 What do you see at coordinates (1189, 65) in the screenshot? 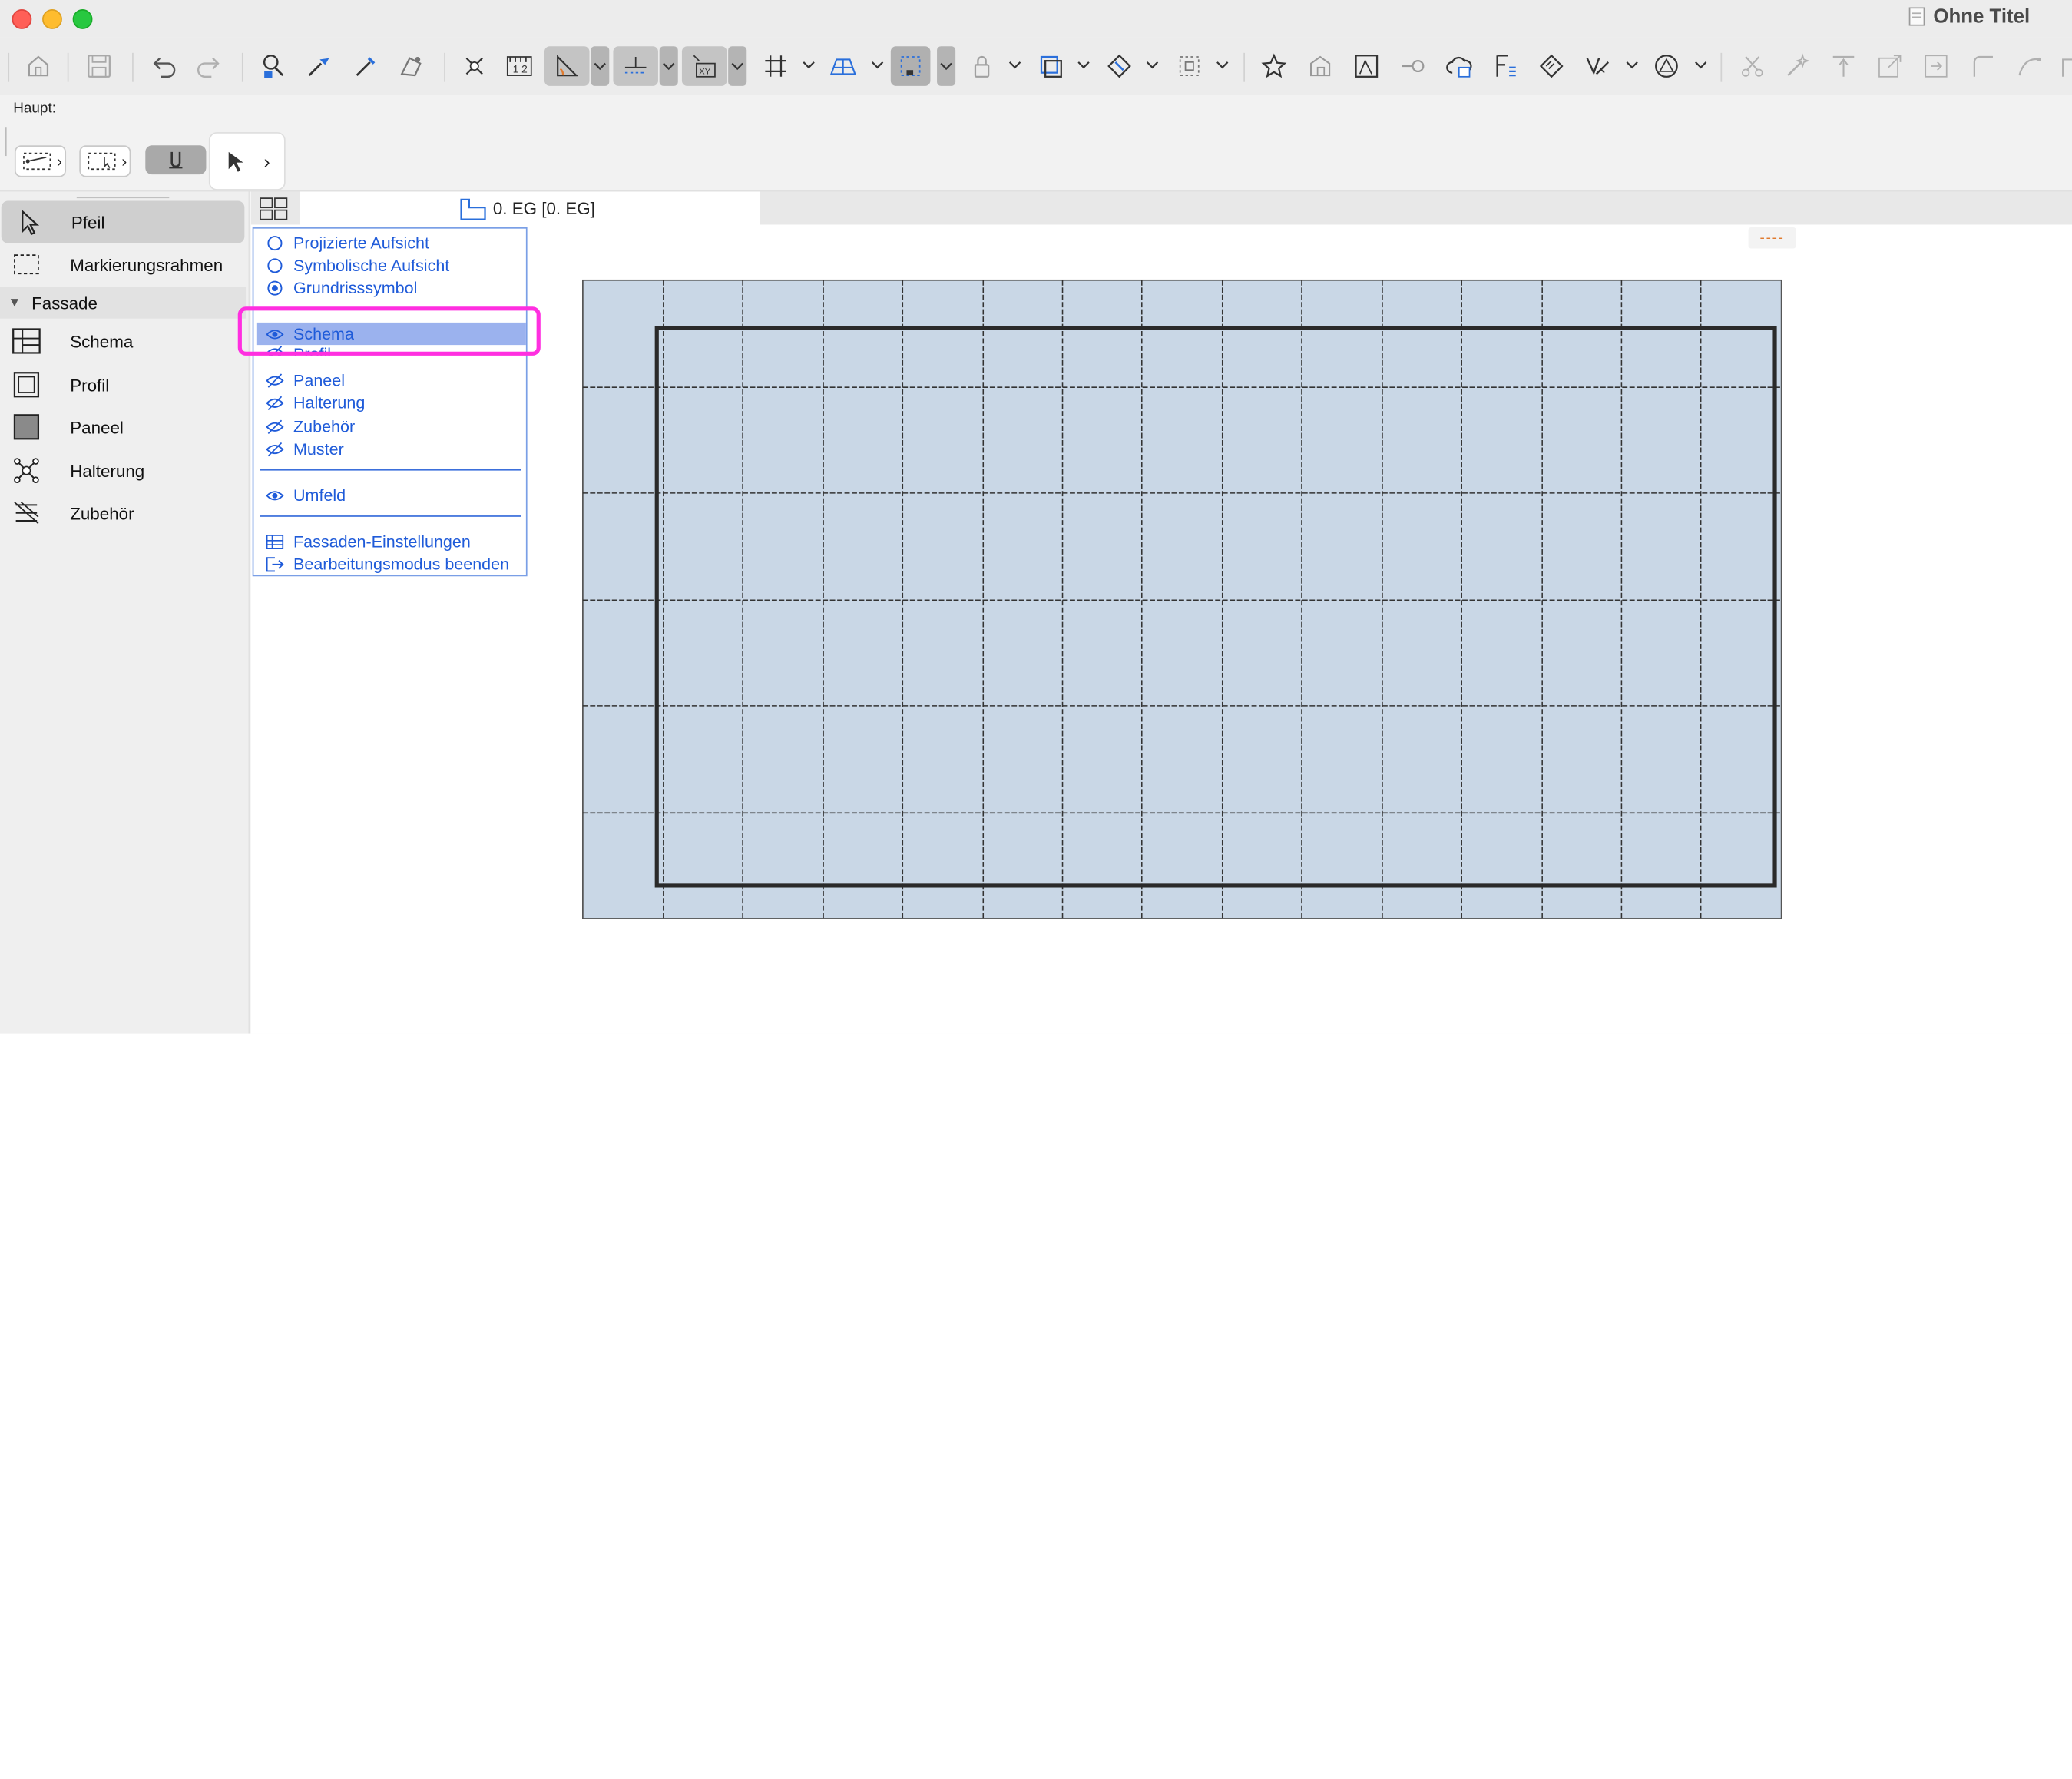
I see `arrange-icon` at bounding box center [1189, 65].